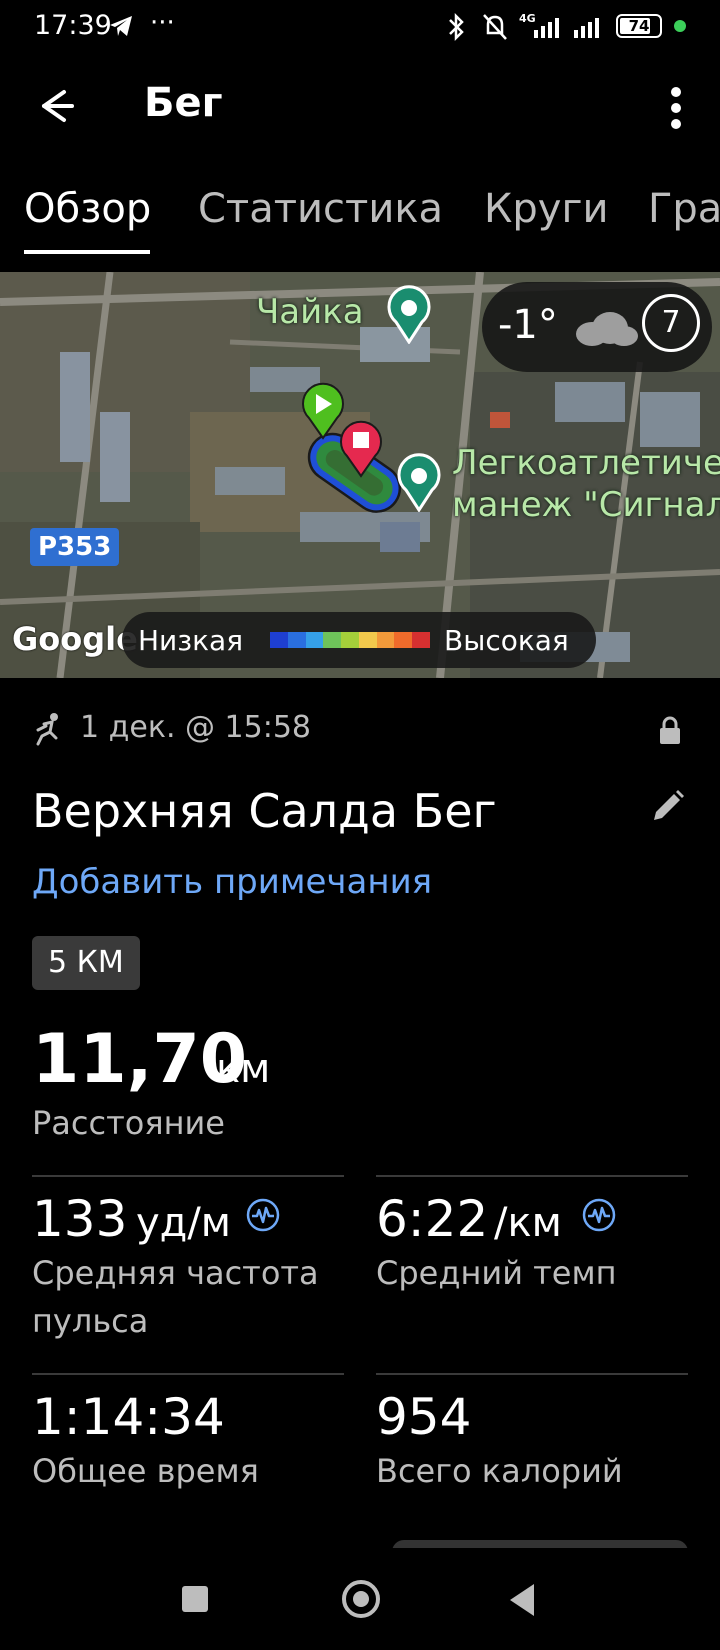  Describe the element at coordinates (121, 26) in the screenshot. I see `telegram-icon` at that location.